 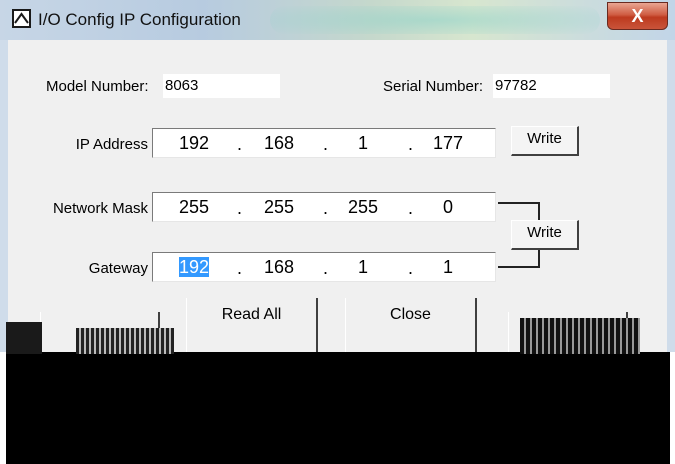 What do you see at coordinates (251, 314) in the screenshot?
I see `read-all-label: Read All` at bounding box center [251, 314].